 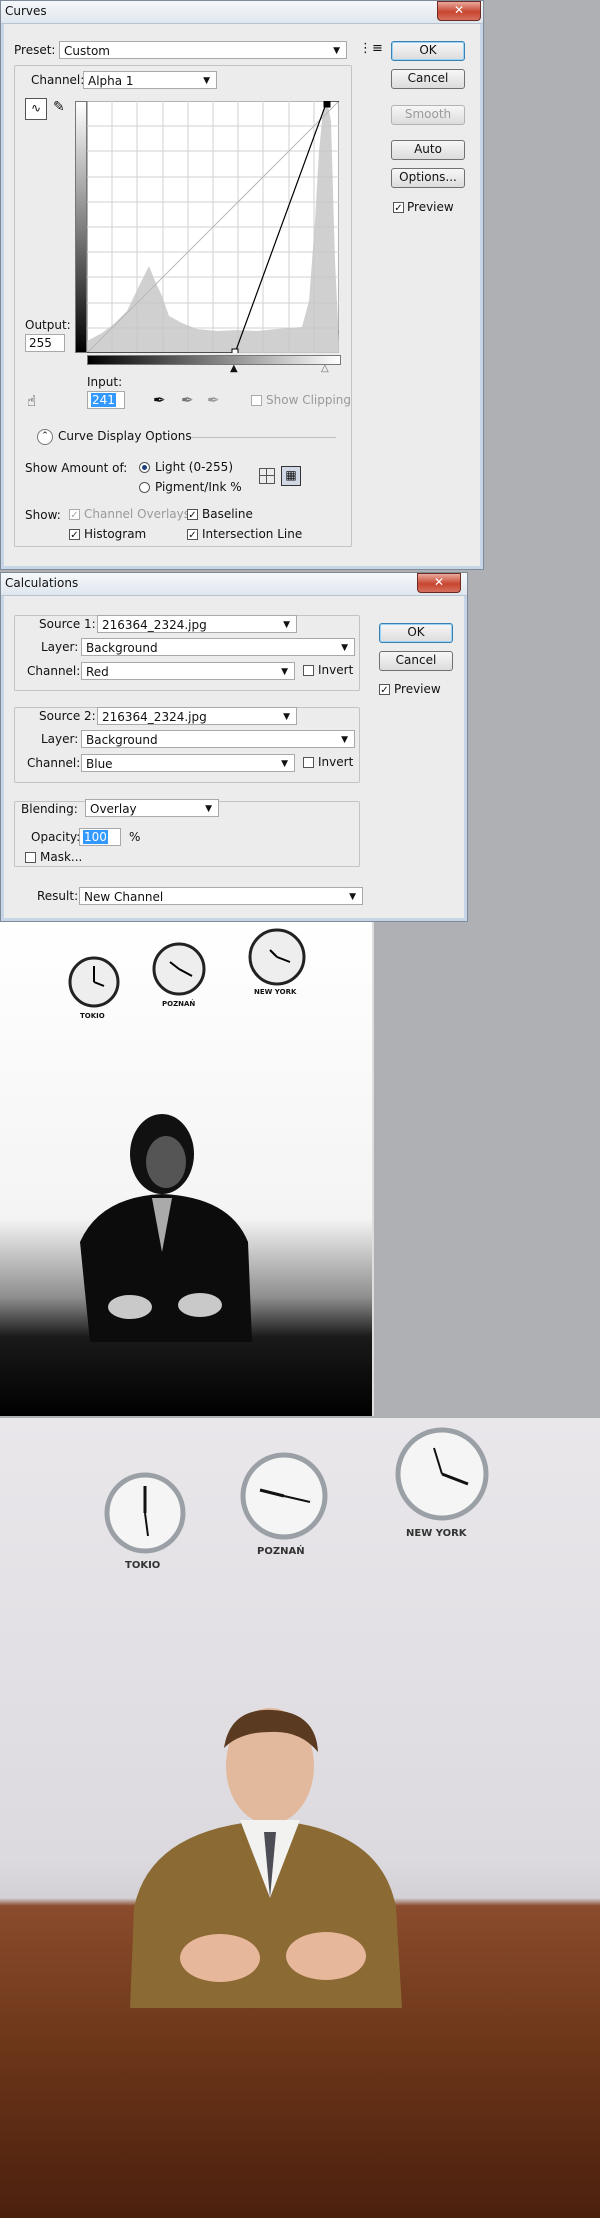 What do you see at coordinates (60, 739) in the screenshot?
I see `layer2-label: Layer:` at bounding box center [60, 739].